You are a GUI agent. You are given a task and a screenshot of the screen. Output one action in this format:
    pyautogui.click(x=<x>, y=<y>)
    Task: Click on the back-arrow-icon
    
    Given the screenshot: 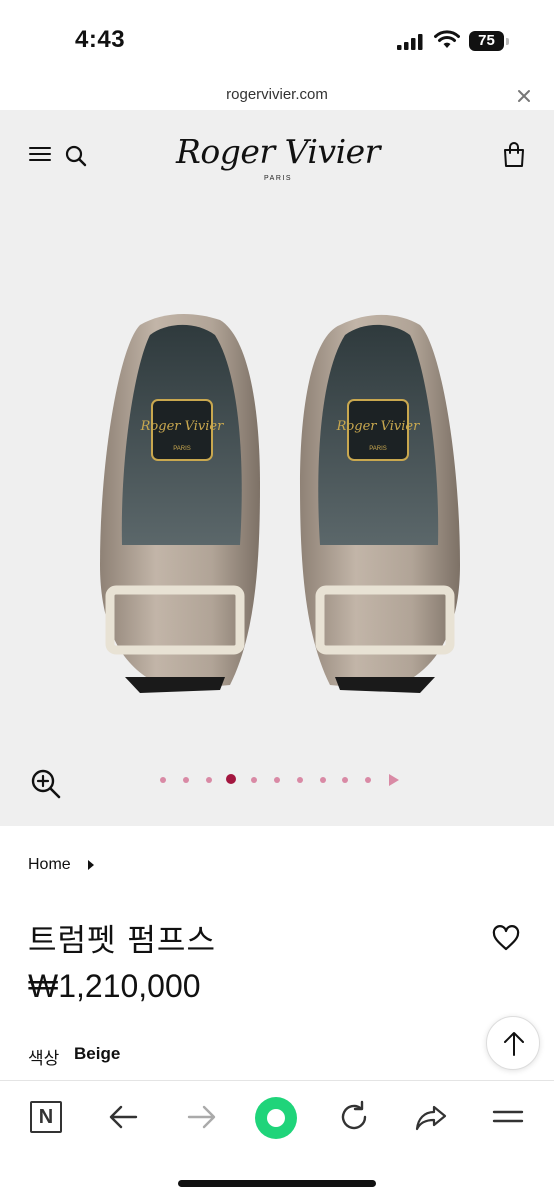 What is the action you would take?
    pyautogui.click(x=124, y=1117)
    